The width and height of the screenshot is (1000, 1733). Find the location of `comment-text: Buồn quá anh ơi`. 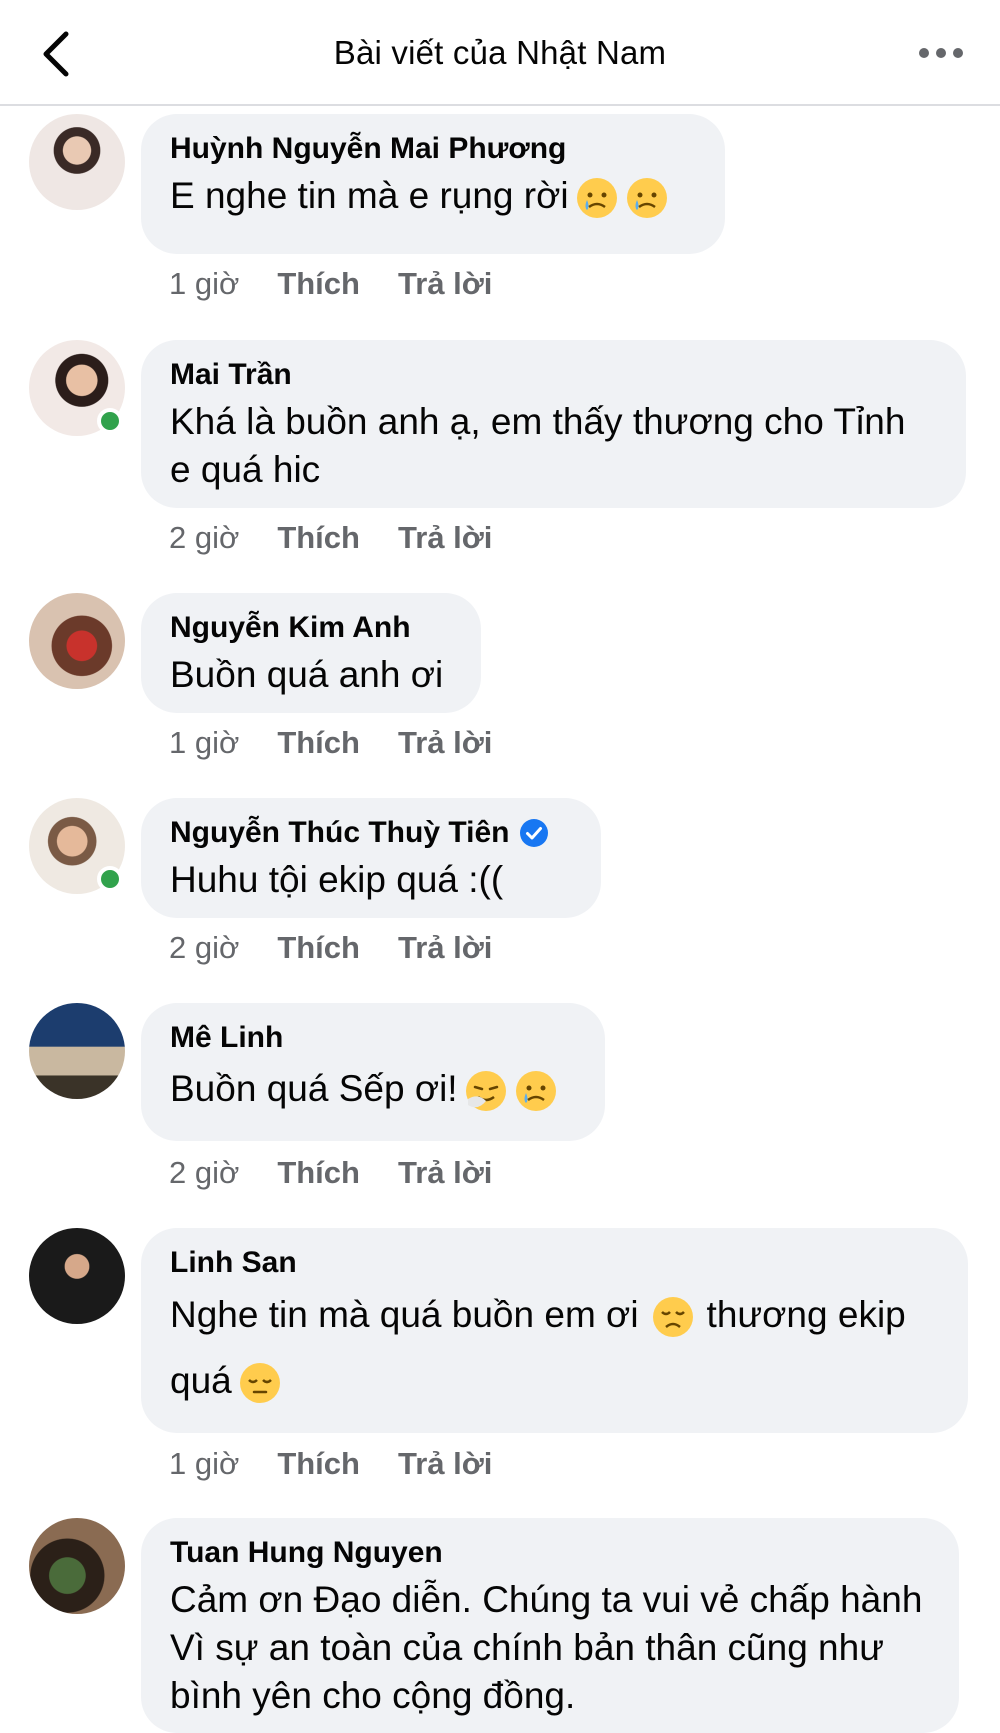

comment-text: Buồn quá anh ơi is located at coordinates (307, 674).